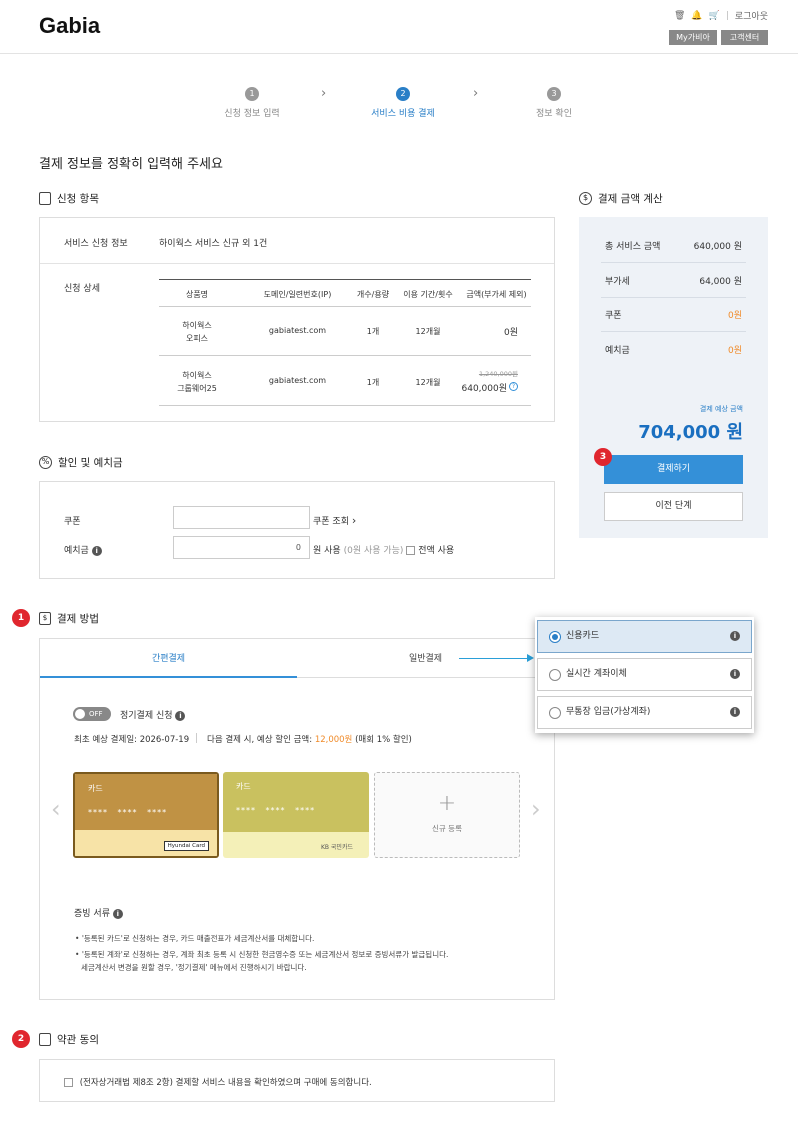  I want to click on pay-option-credit-card: 신용카드 i, so click(644, 636).